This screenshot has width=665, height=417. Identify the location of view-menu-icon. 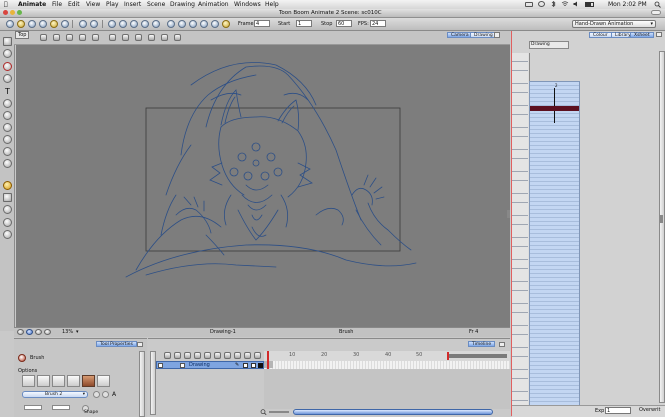
(497, 35).